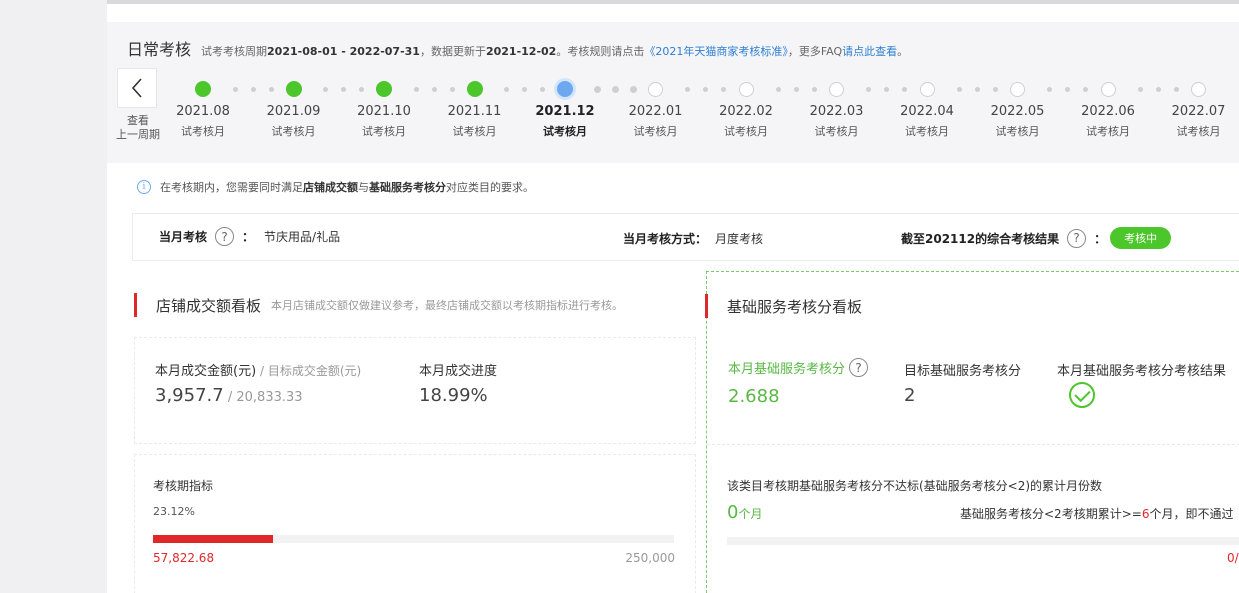 This screenshot has width=1239, height=593. Describe the element at coordinates (1017, 89) in the screenshot. I see `timeline-dot-2022.05` at that location.